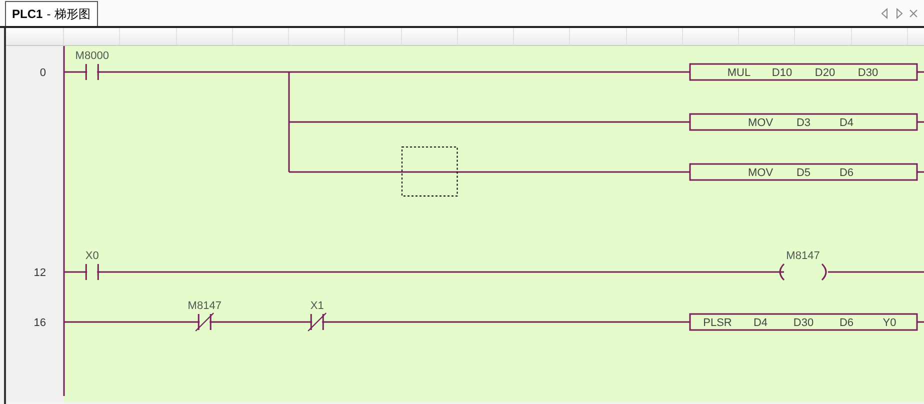  Describe the element at coordinates (717, 323) in the screenshot. I see `operand-label: PLSR` at that location.